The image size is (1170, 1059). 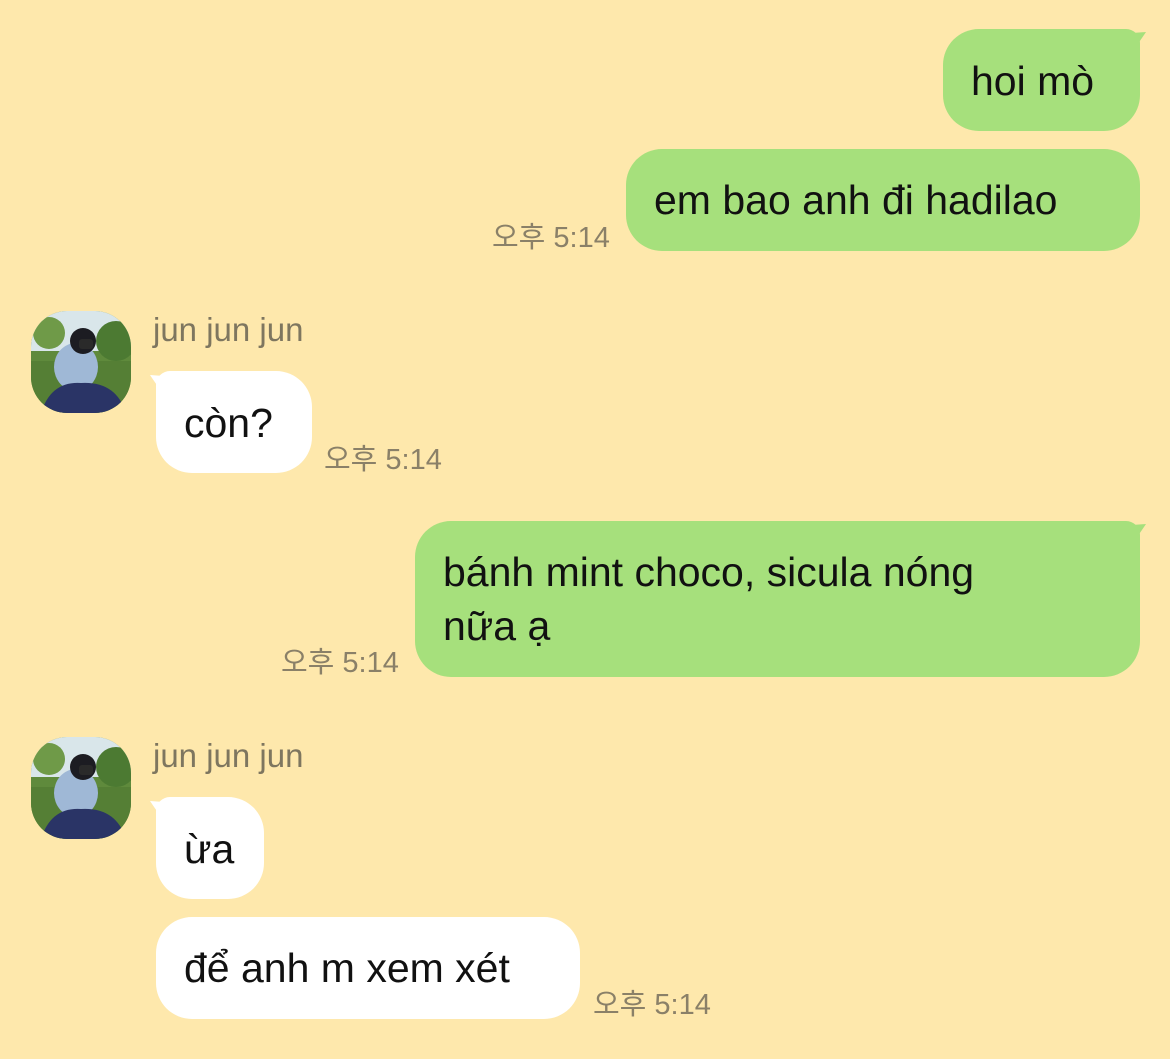 I want to click on message-bubble-received: còn?, so click(x=234, y=422).